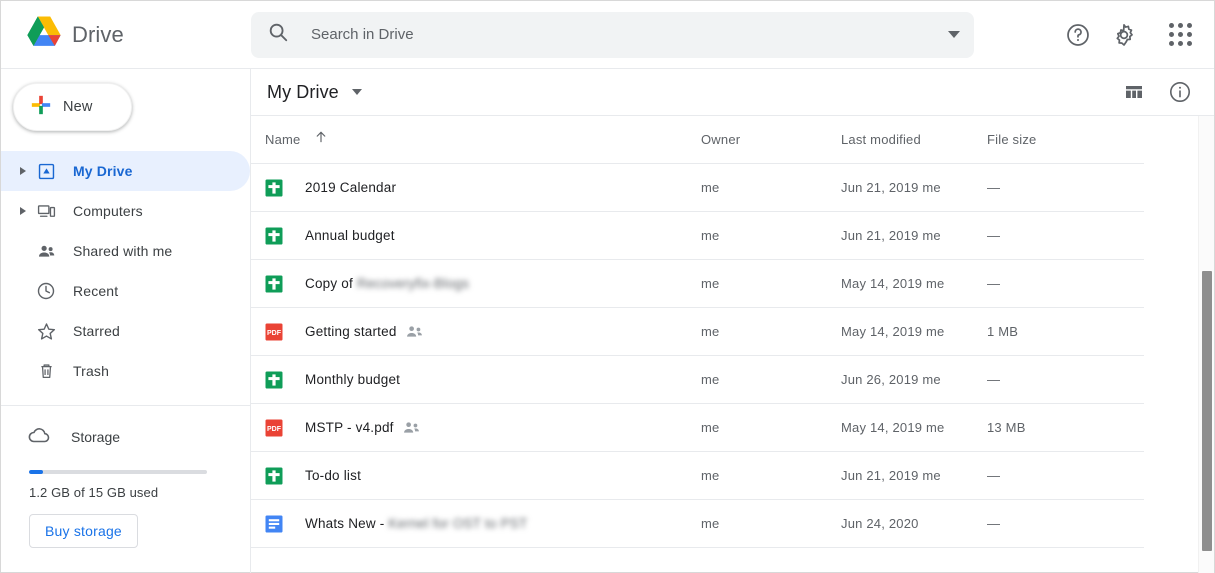 This screenshot has height=573, width=1215. Describe the element at coordinates (274, 524) in the screenshot. I see `docs-icon` at that location.